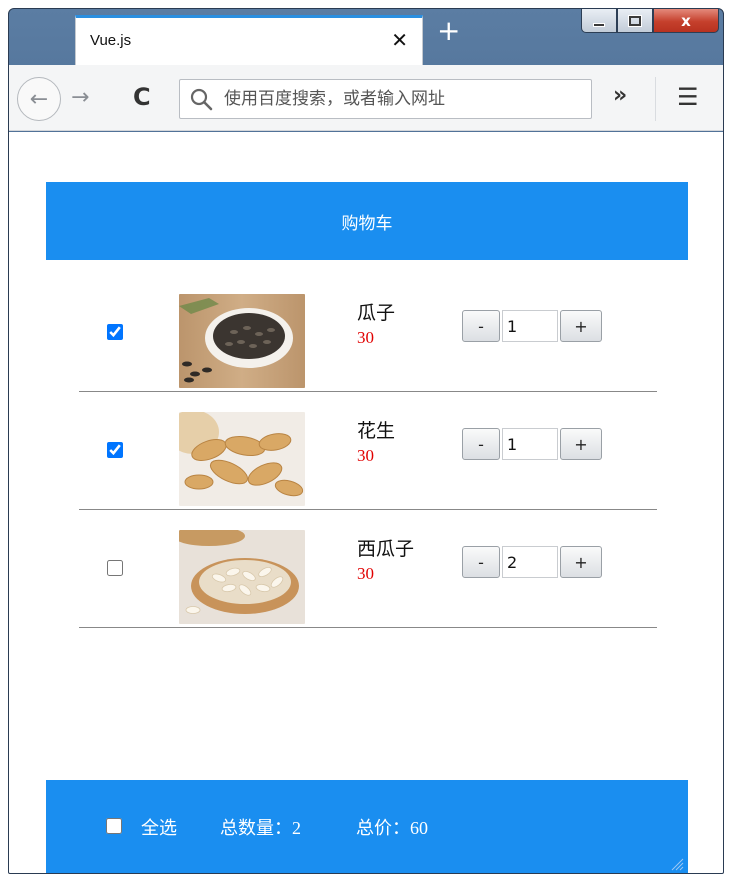 The height and width of the screenshot is (881, 738). Describe the element at coordinates (256, 828) in the screenshot. I see `total-count-label: 总数量：` at that location.